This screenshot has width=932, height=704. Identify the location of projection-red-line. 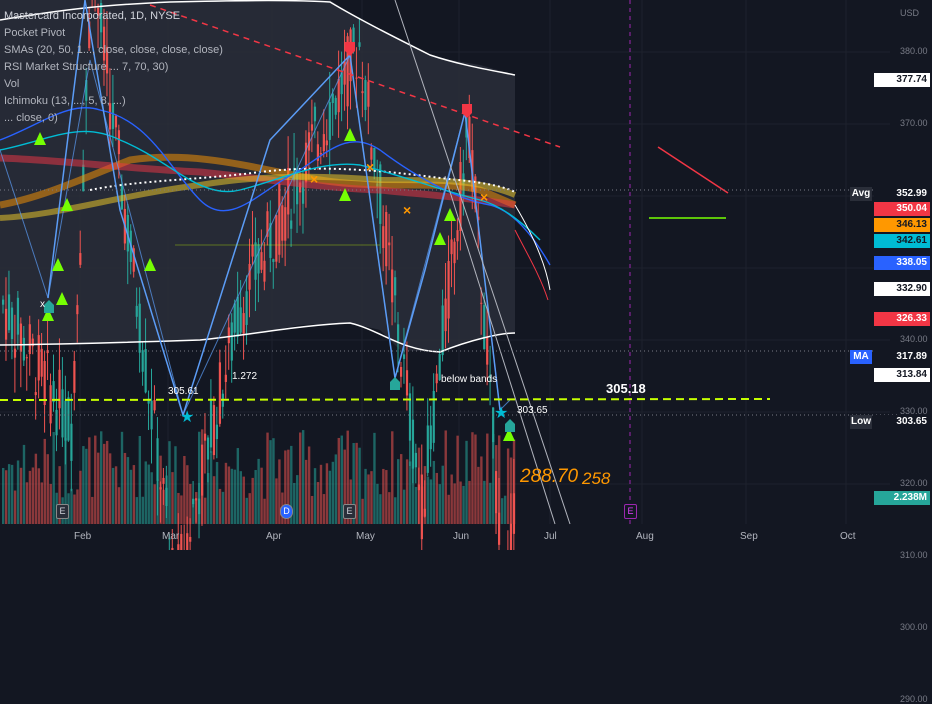
(693, 170).